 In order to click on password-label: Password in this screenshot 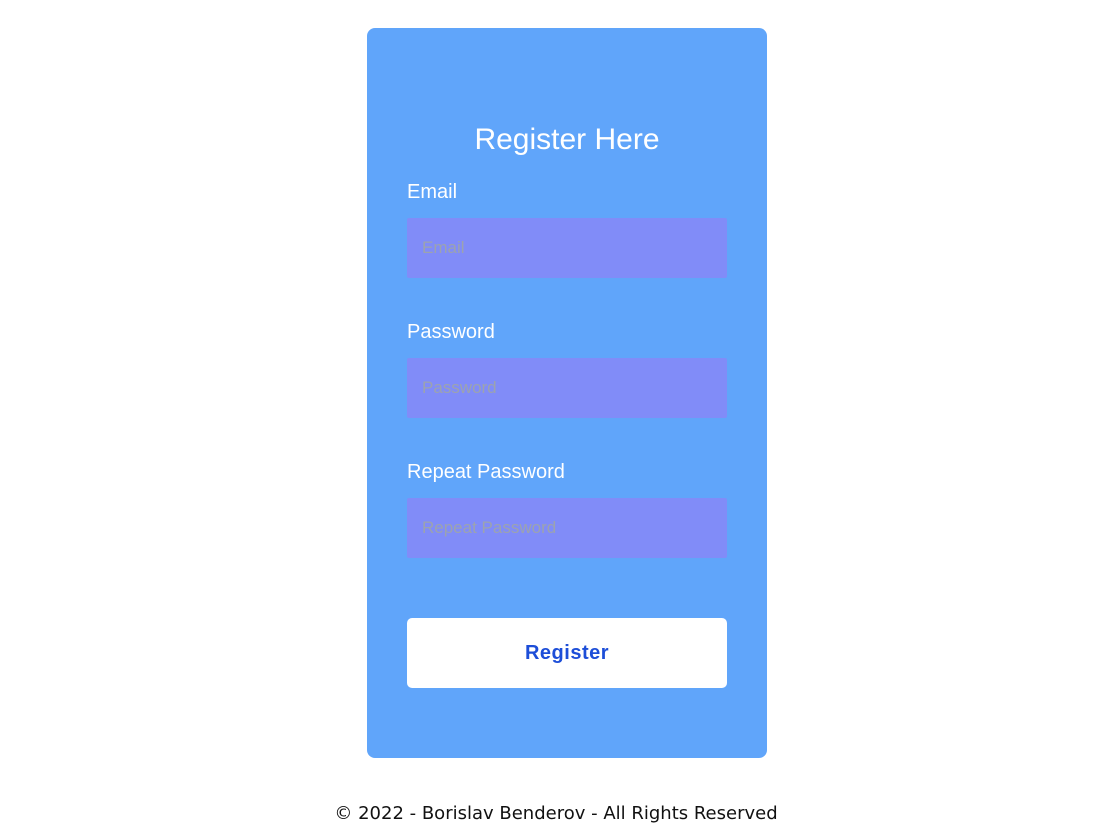, I will do `click(451, 332)`.